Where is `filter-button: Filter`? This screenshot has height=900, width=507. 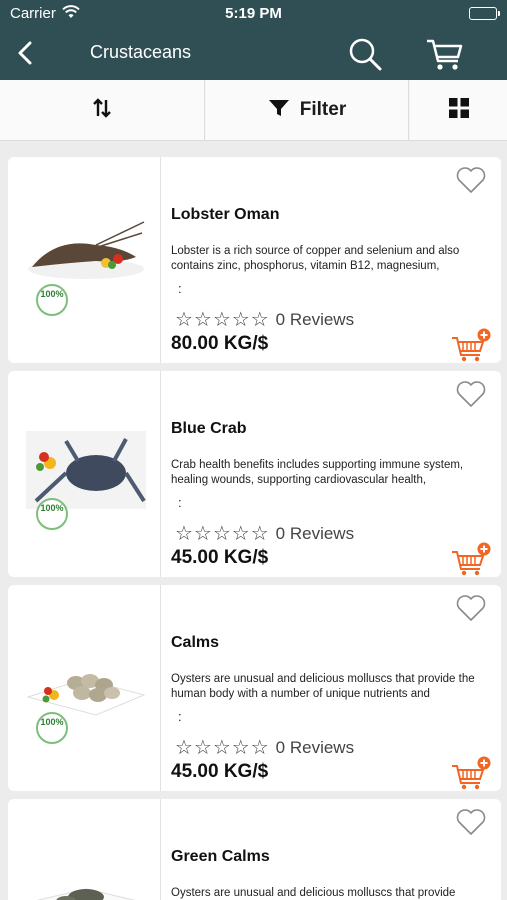 filter-button: Filter is located at coordinates (307, 110).